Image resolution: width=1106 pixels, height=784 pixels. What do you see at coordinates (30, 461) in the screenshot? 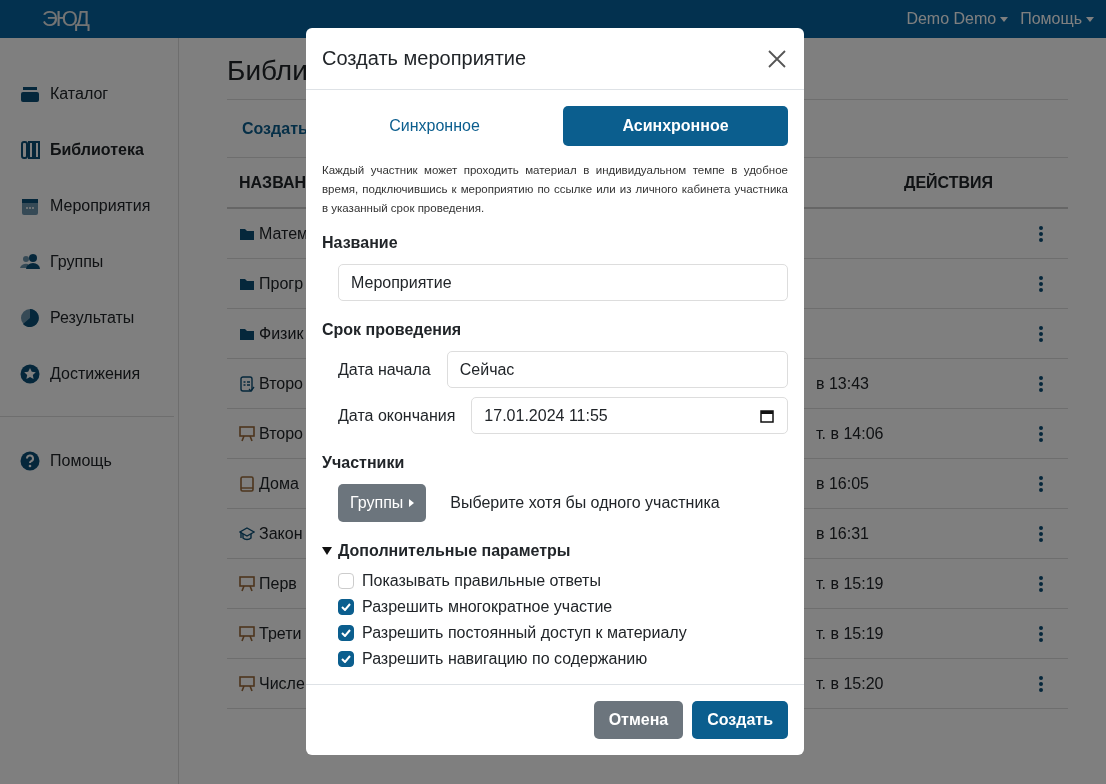
I see `help-icon` at bounding box center [30, 461].